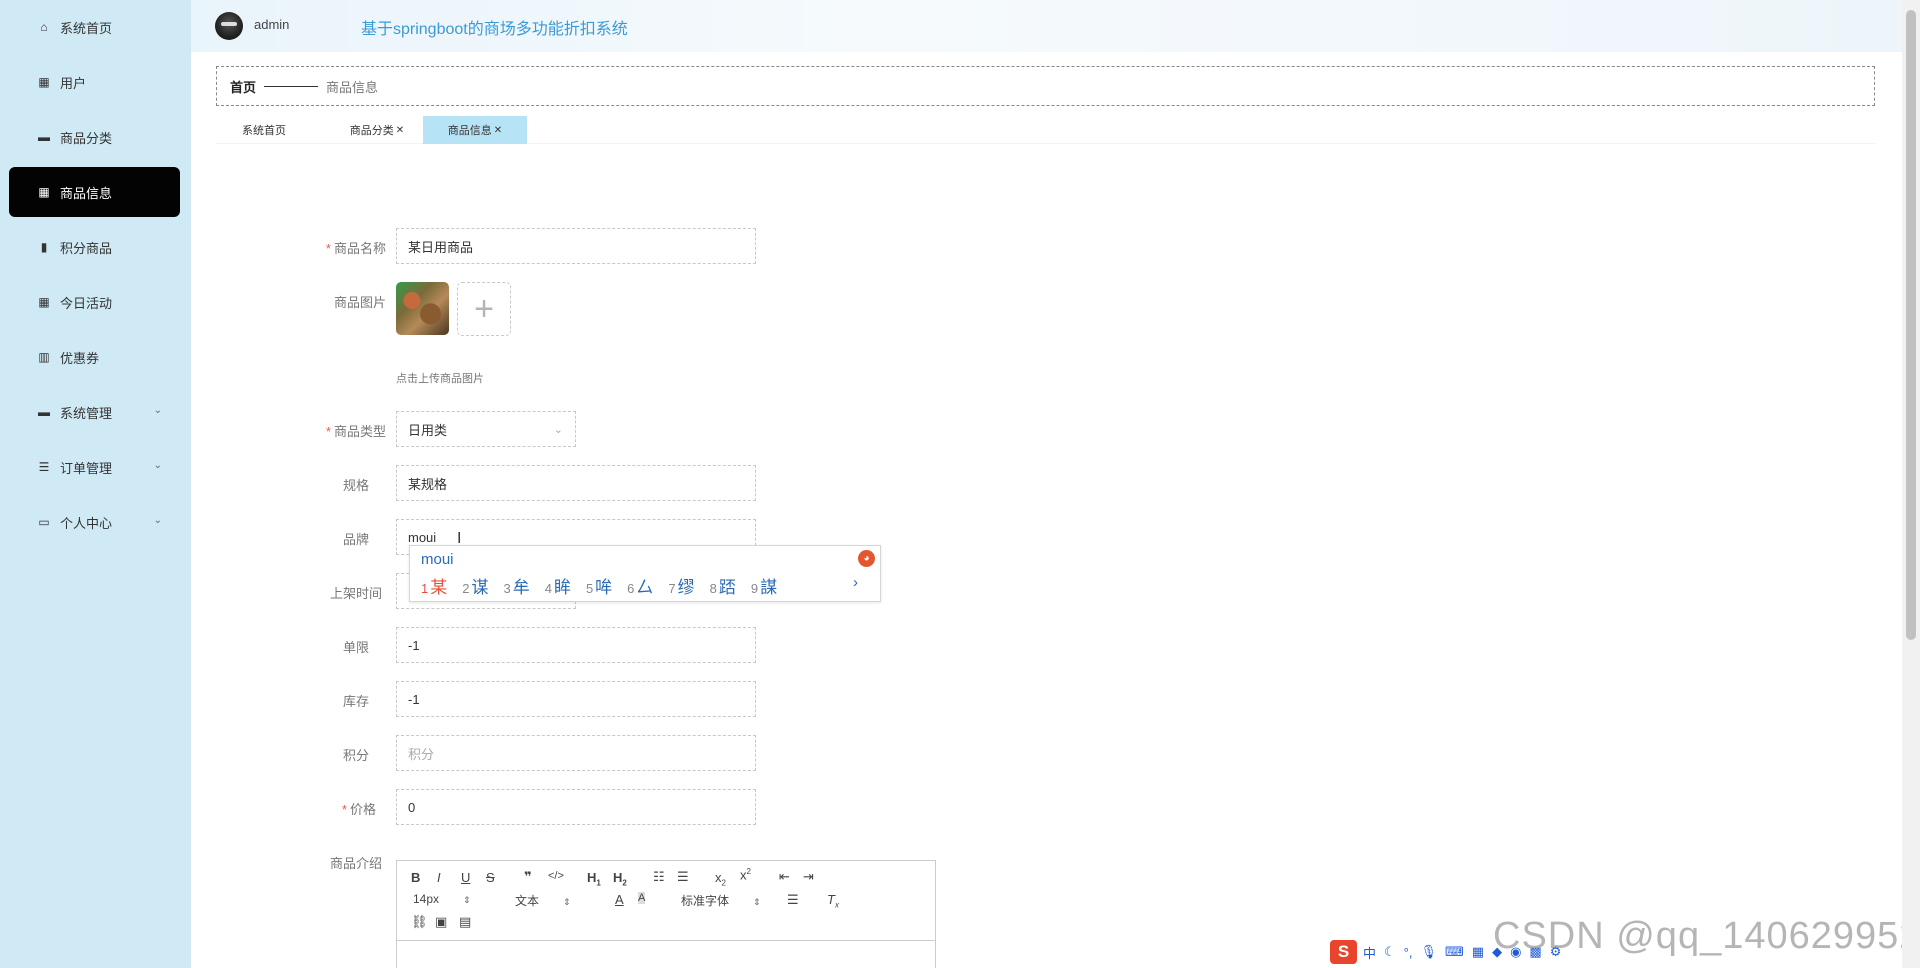 Image resolution: width=1920 pixels, height=968 pixels. I want to click on sidebar-item-system: ▬ 系统管理 ⌄, so click(94, 412).